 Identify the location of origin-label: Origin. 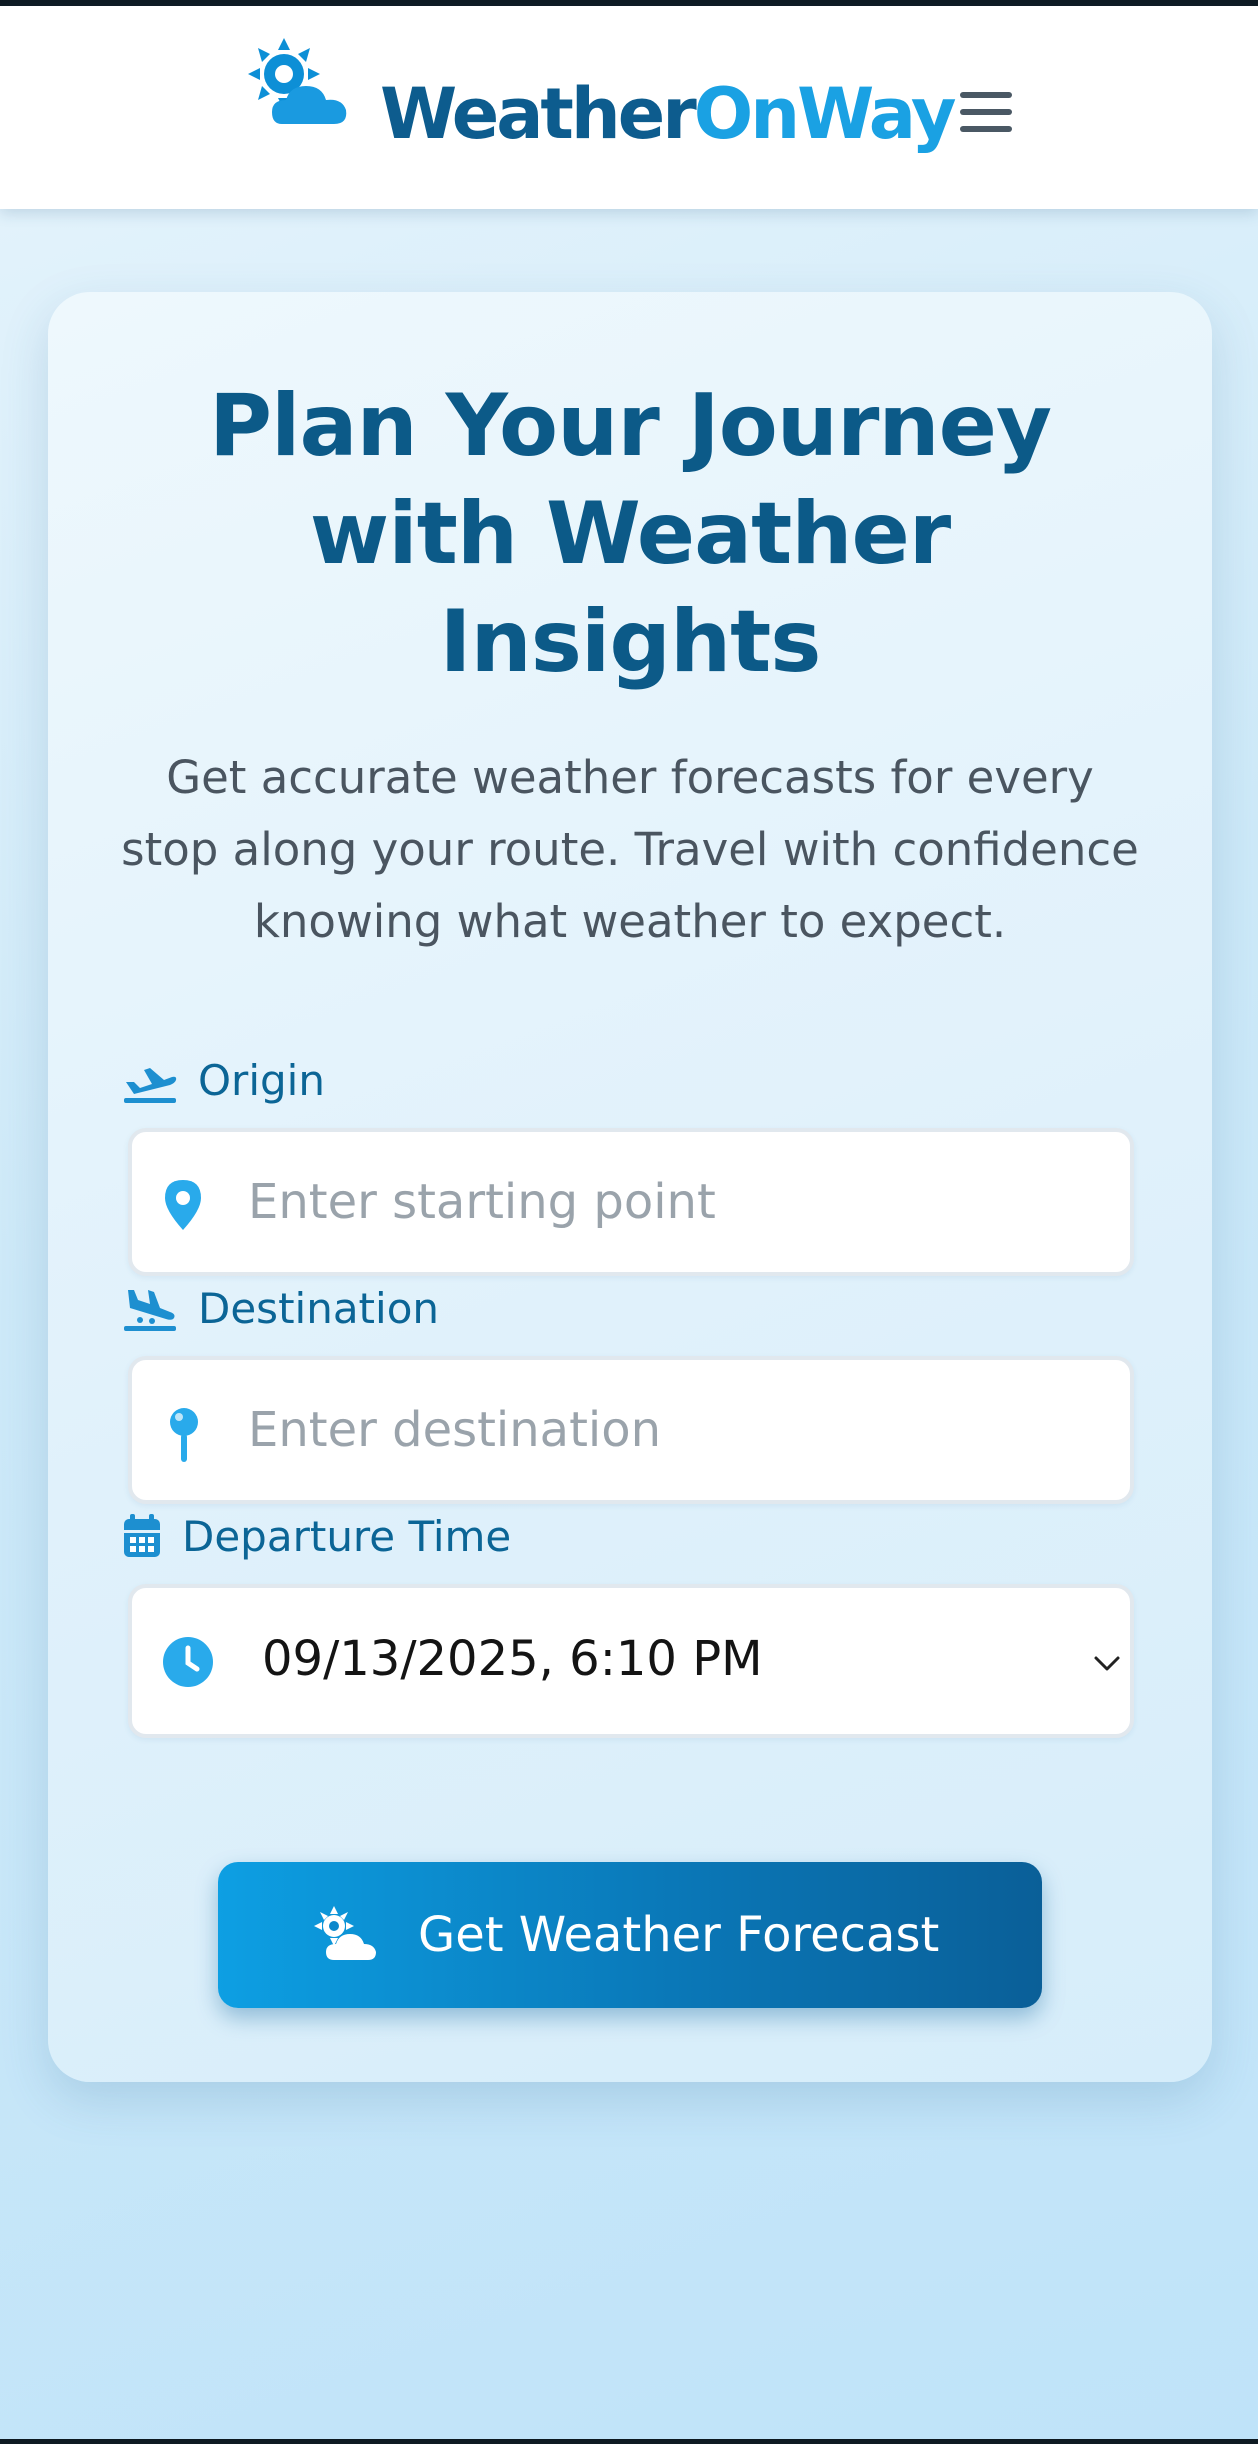
(261, 1080).